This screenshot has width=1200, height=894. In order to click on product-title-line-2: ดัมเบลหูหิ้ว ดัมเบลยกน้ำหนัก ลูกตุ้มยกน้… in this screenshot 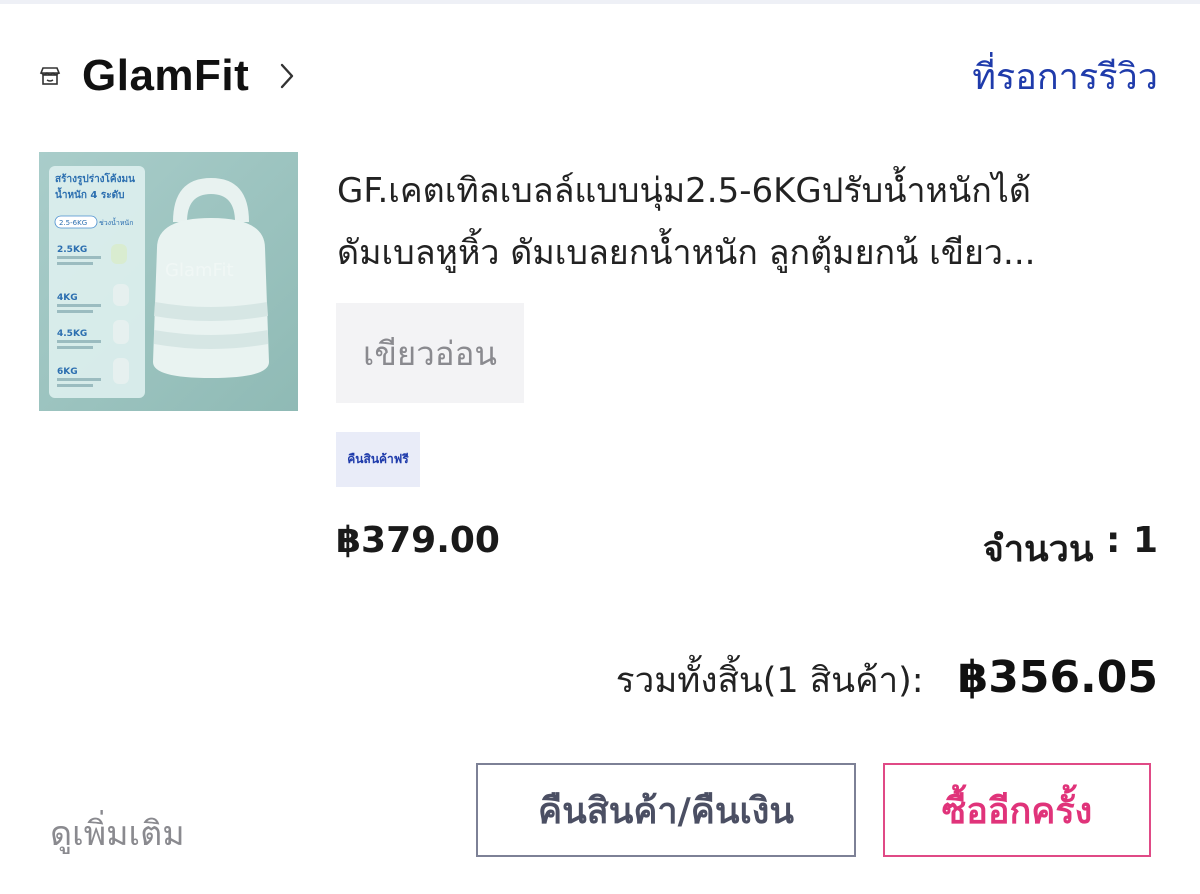, I will do `click(686, 253)`.